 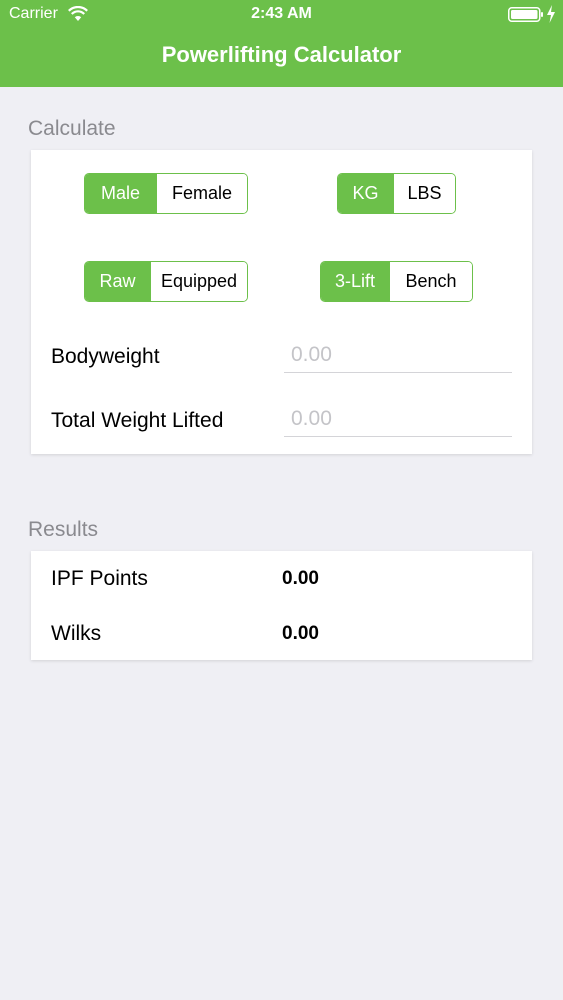 I want to click on status-bar: Carrier 2:43 AM, so click(x=281, y=15).